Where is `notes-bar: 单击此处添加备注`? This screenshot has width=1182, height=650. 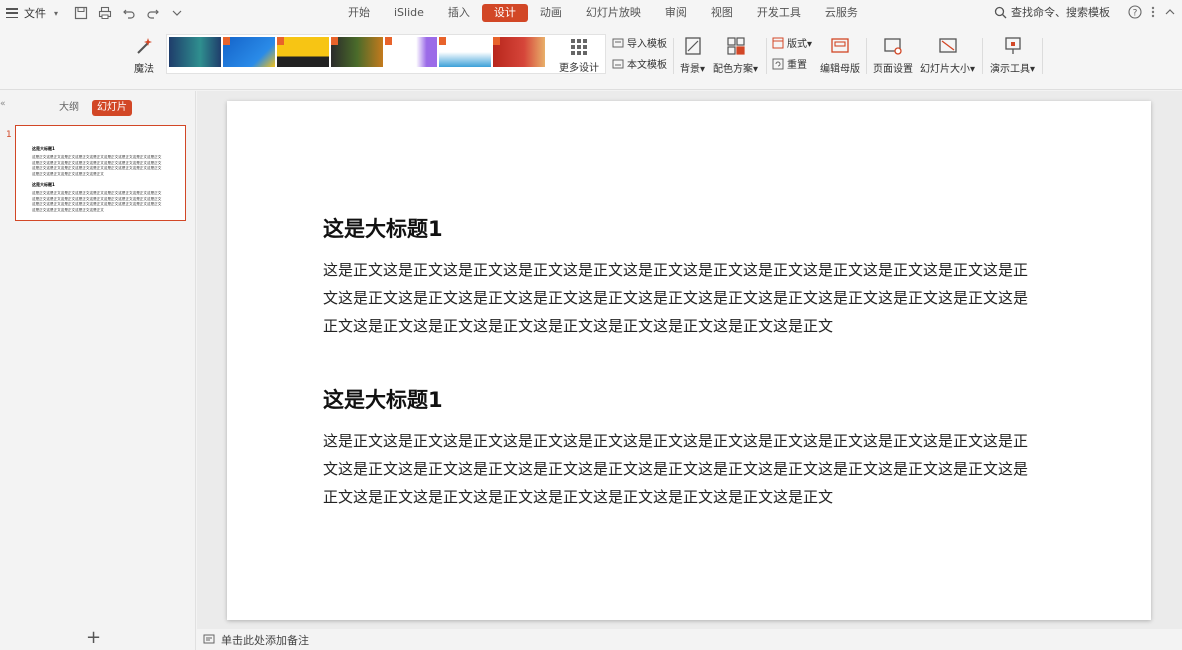
notes-bar: 单击此处添加备注 is located at coordinates (689, 640).